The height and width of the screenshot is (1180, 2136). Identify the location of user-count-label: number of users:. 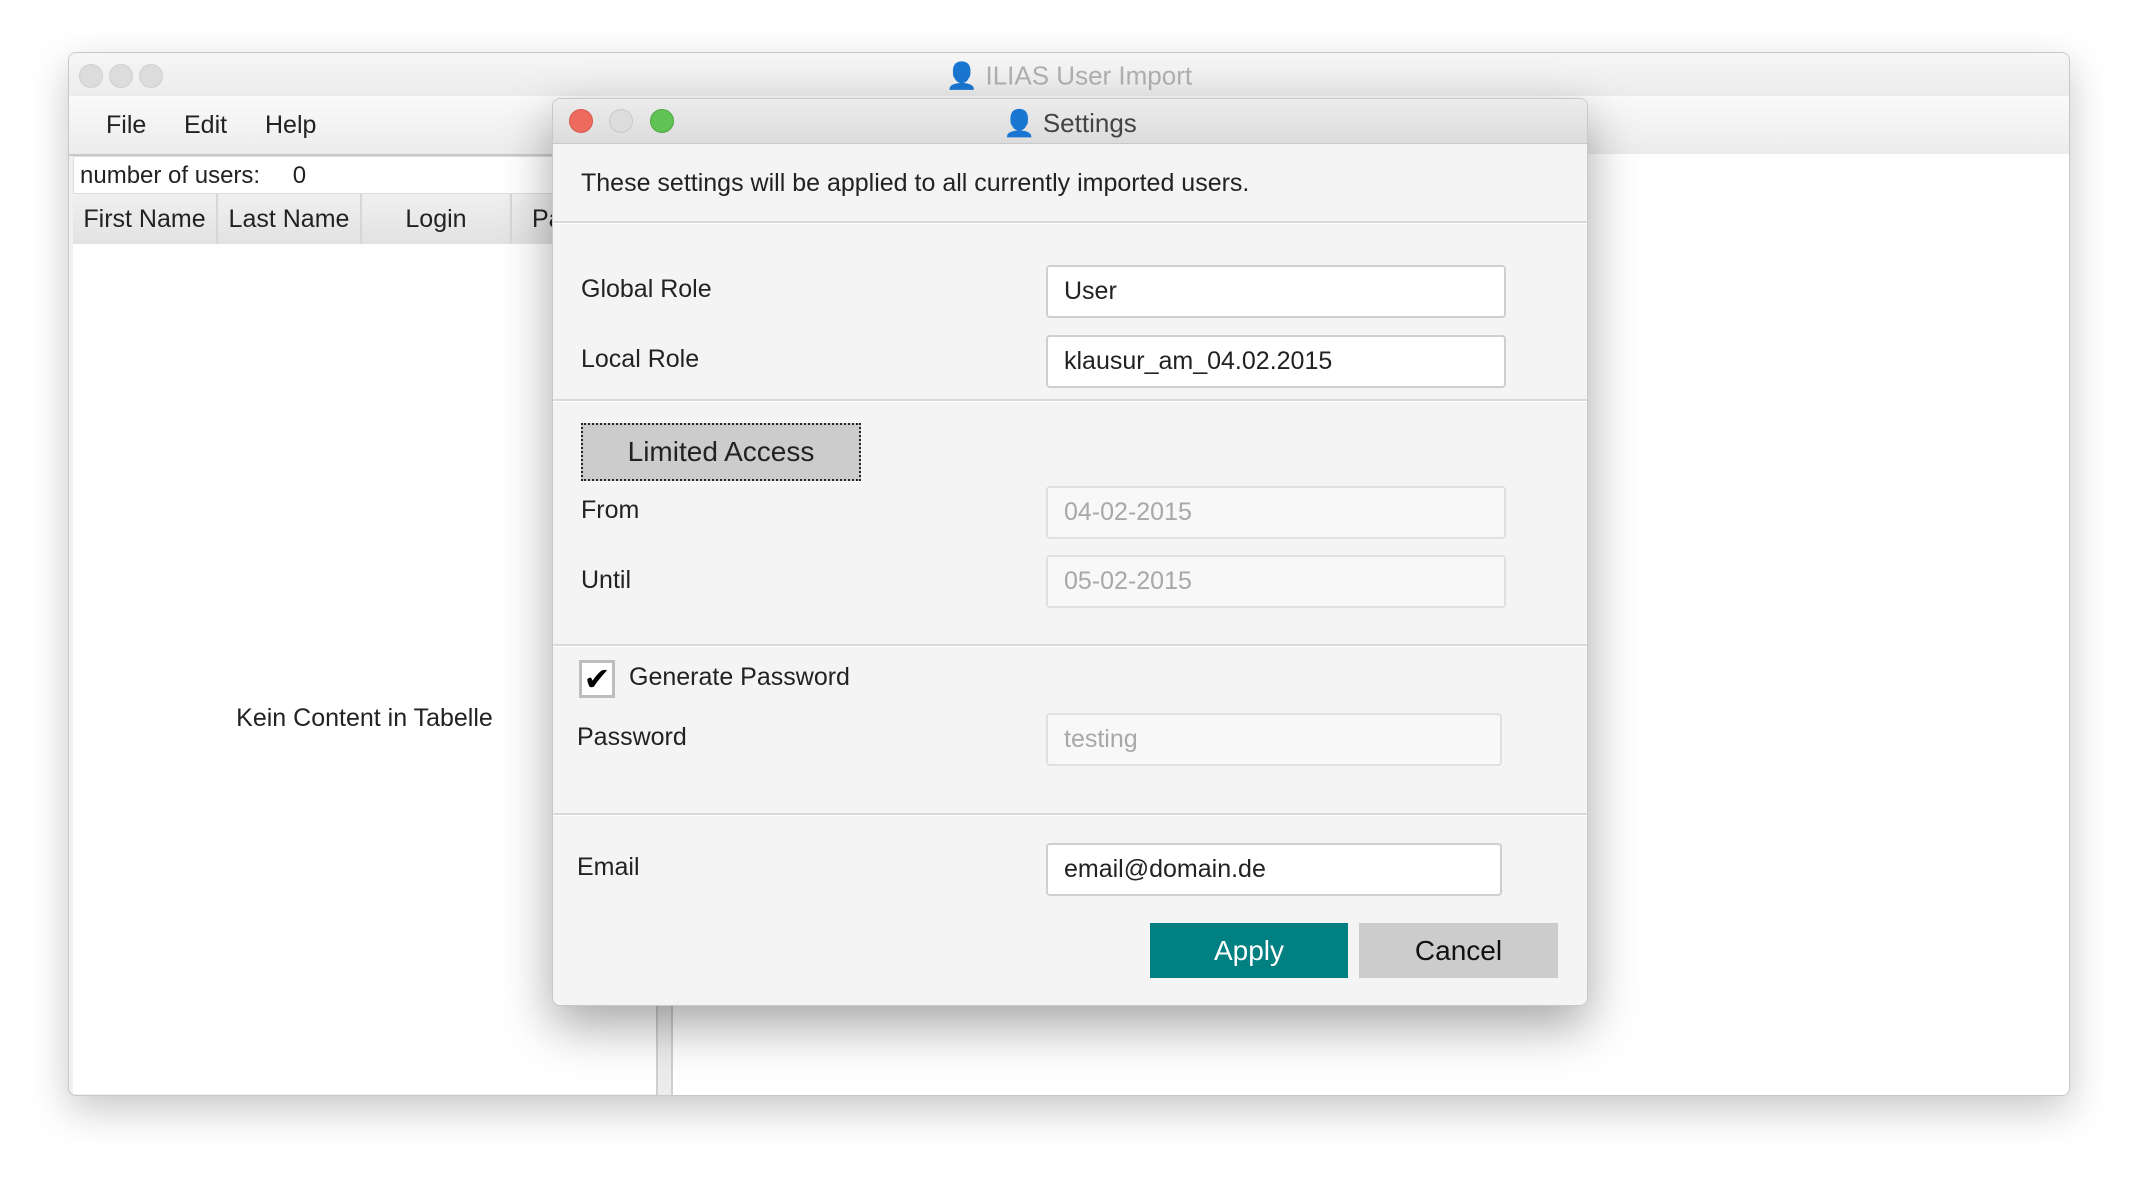
(170, 175).